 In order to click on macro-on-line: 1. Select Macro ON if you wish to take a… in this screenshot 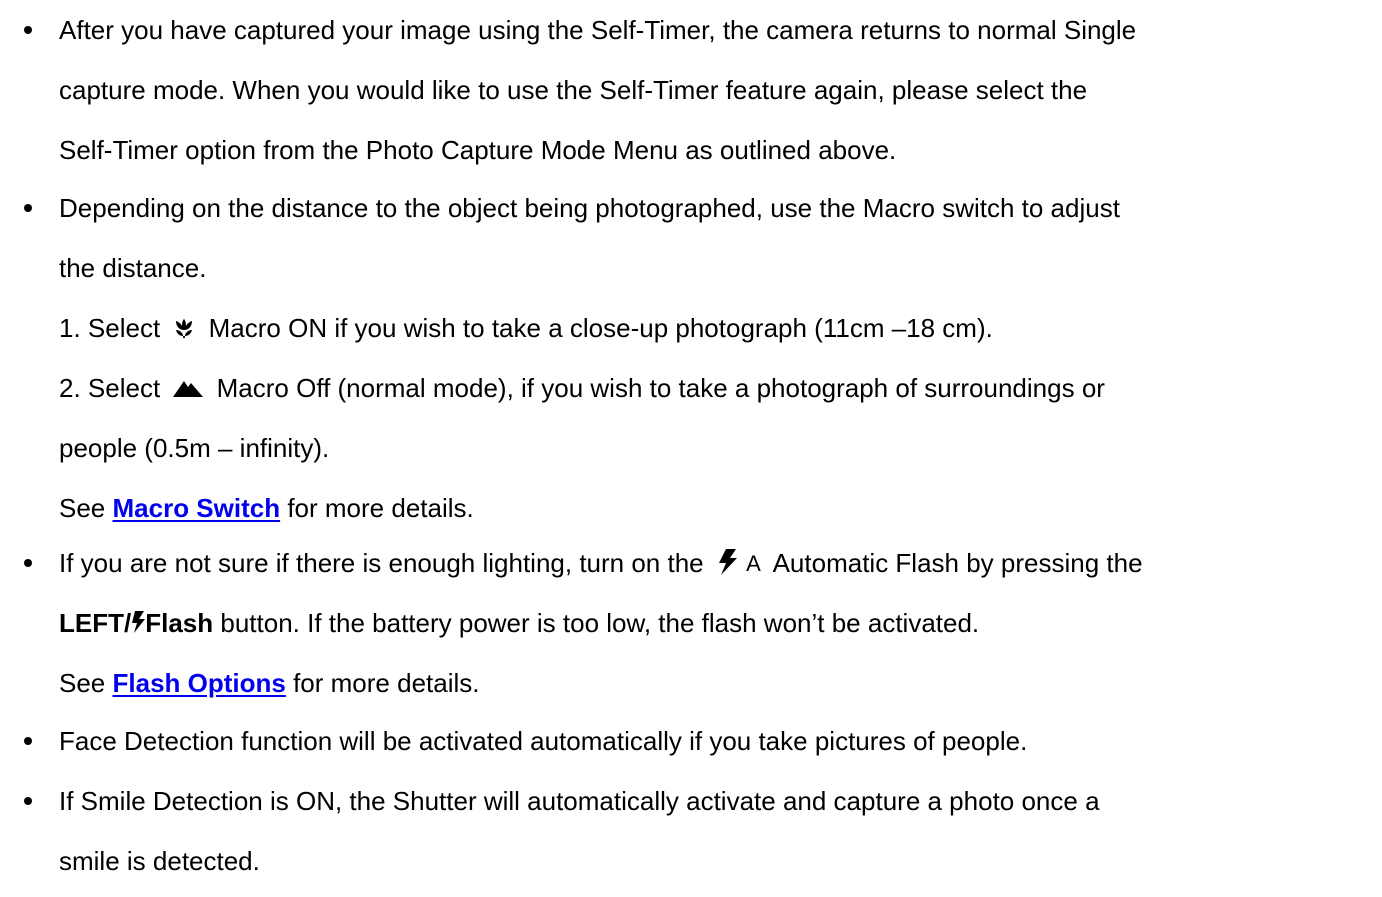, I will do `click(720, 328)`.